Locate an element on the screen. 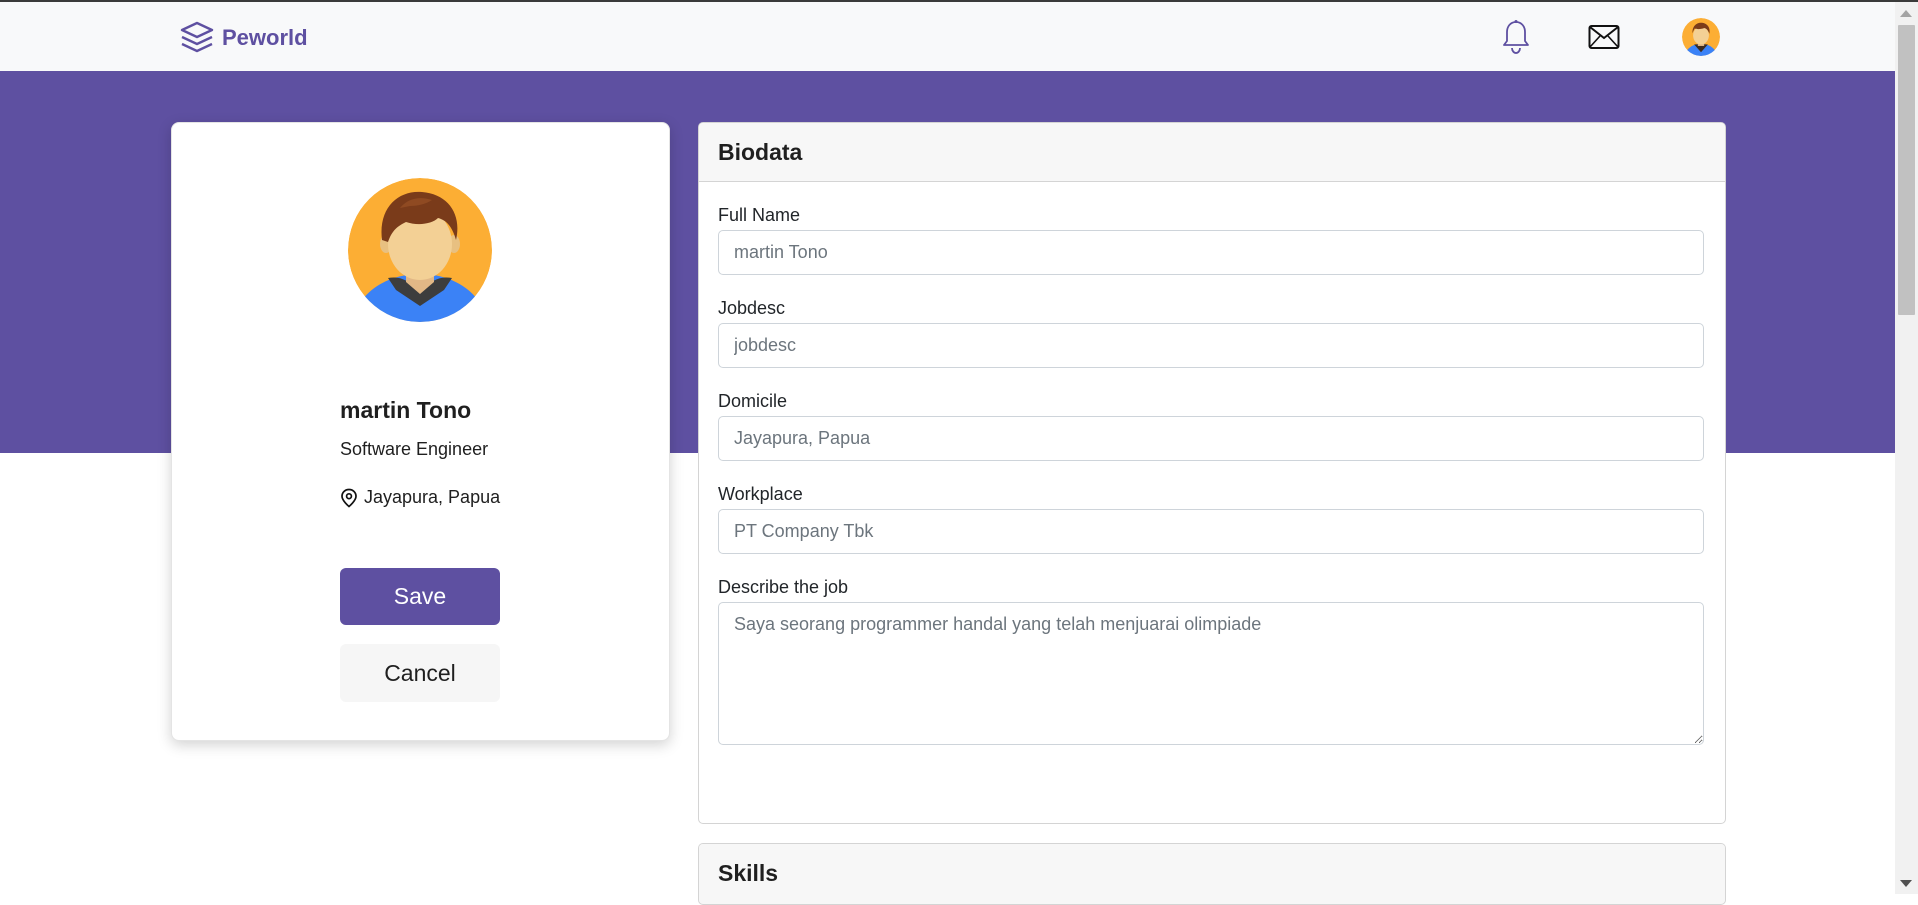 This screenshot has width=1918, height=905. profile-location: Jayapura, Papua is located at coordinates (420, 497).